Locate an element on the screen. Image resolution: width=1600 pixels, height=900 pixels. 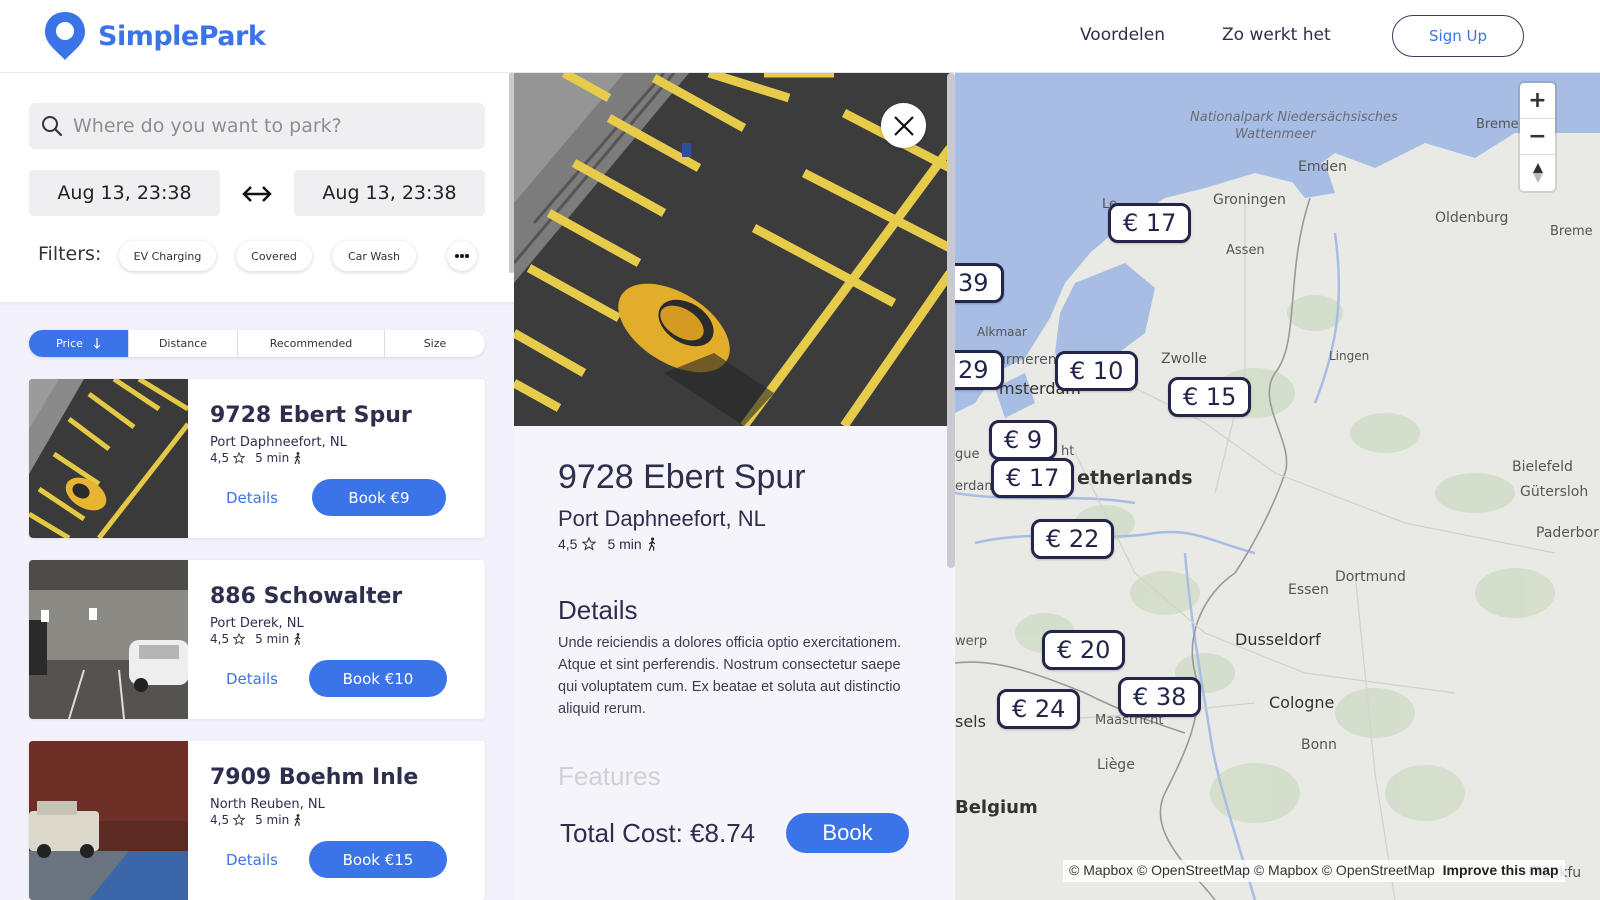
sort-tab-size: Size is located at coordinates (435, 343).